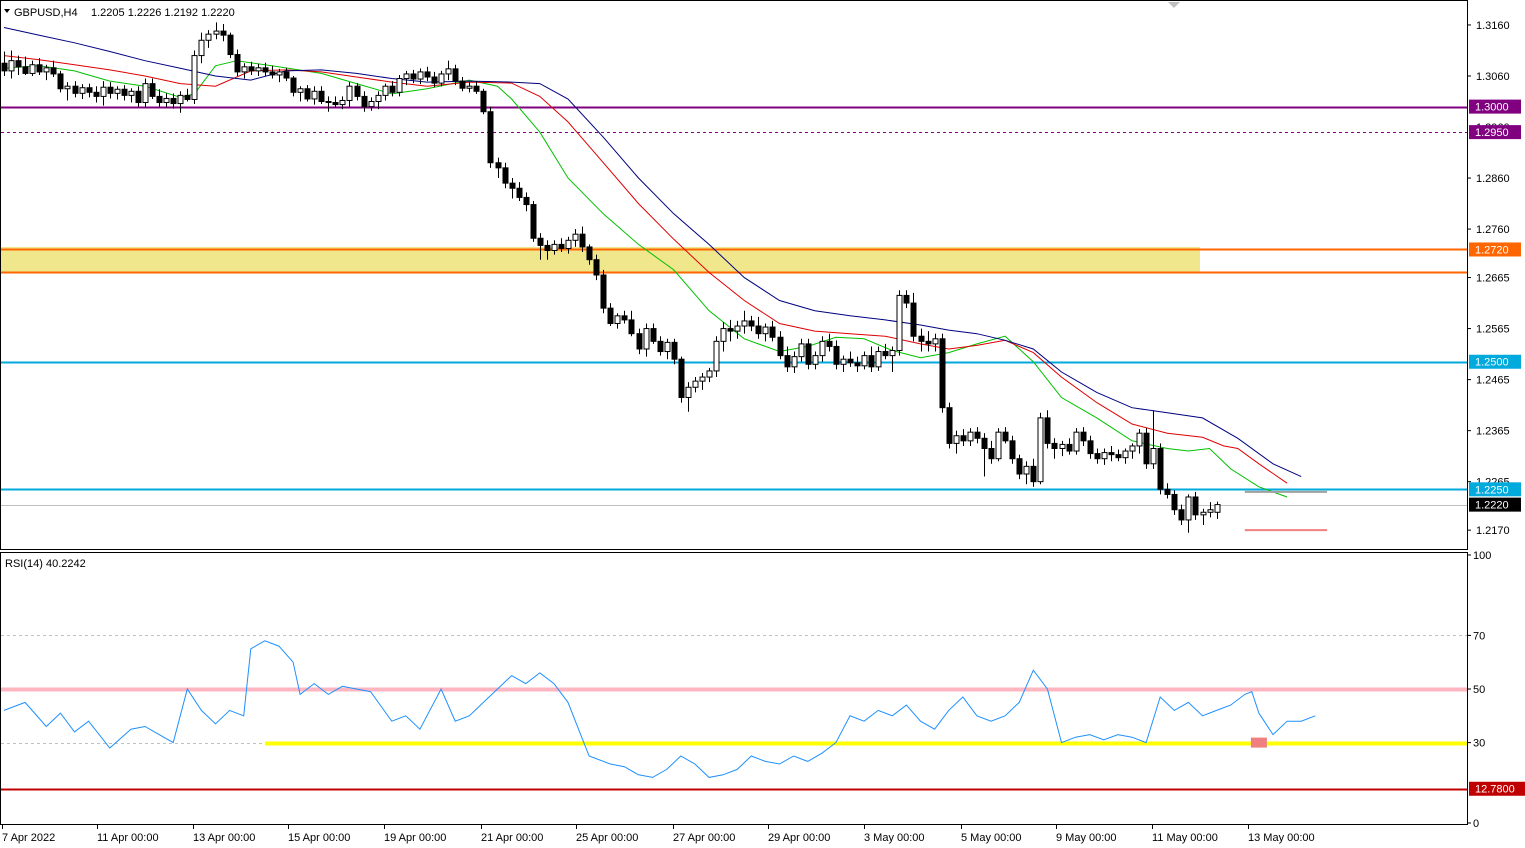  I want to click on rsi-pink-marker, so click(1258, 742).